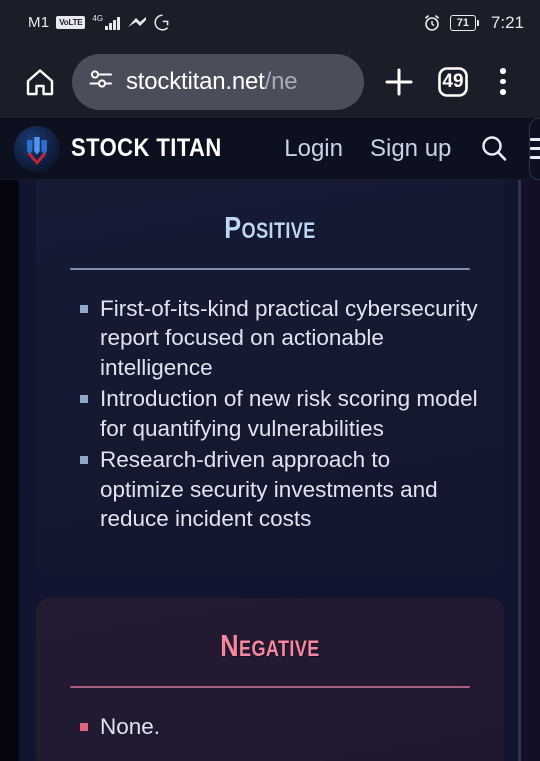 The width and height of the screenshot is (540, 761). Describe the element at coordinates (432, 23) in the screenshot. I see `alarm-icon` at that location.